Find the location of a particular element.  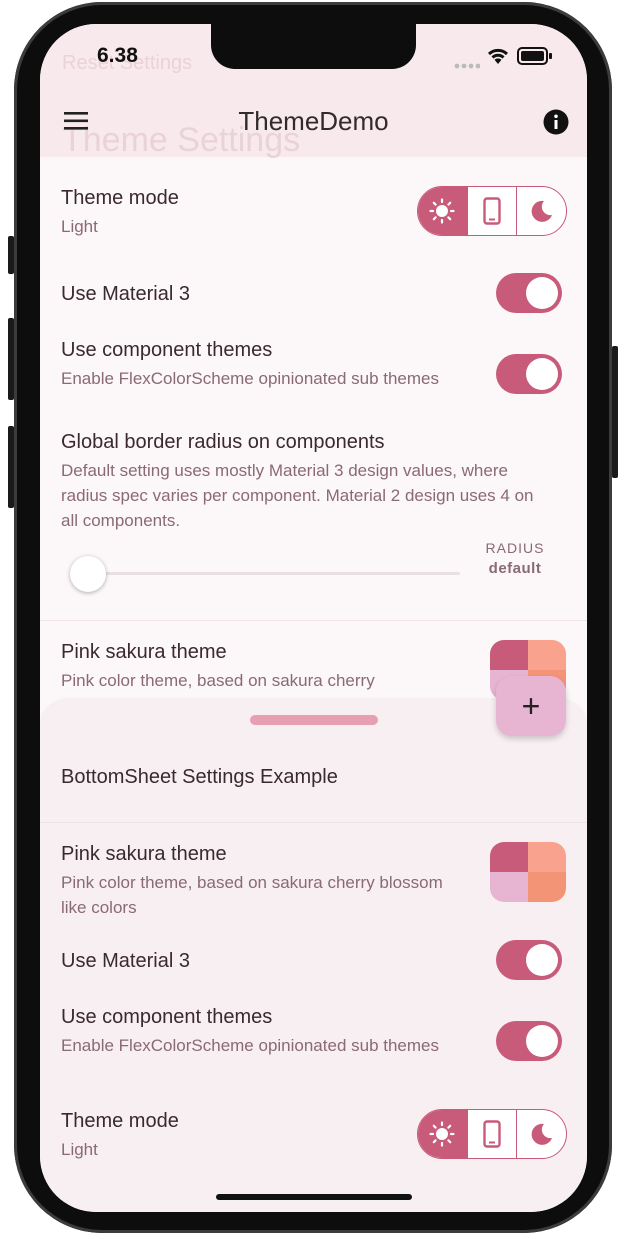

sheet-theme-system-button is located at coordinates (493, 1134).